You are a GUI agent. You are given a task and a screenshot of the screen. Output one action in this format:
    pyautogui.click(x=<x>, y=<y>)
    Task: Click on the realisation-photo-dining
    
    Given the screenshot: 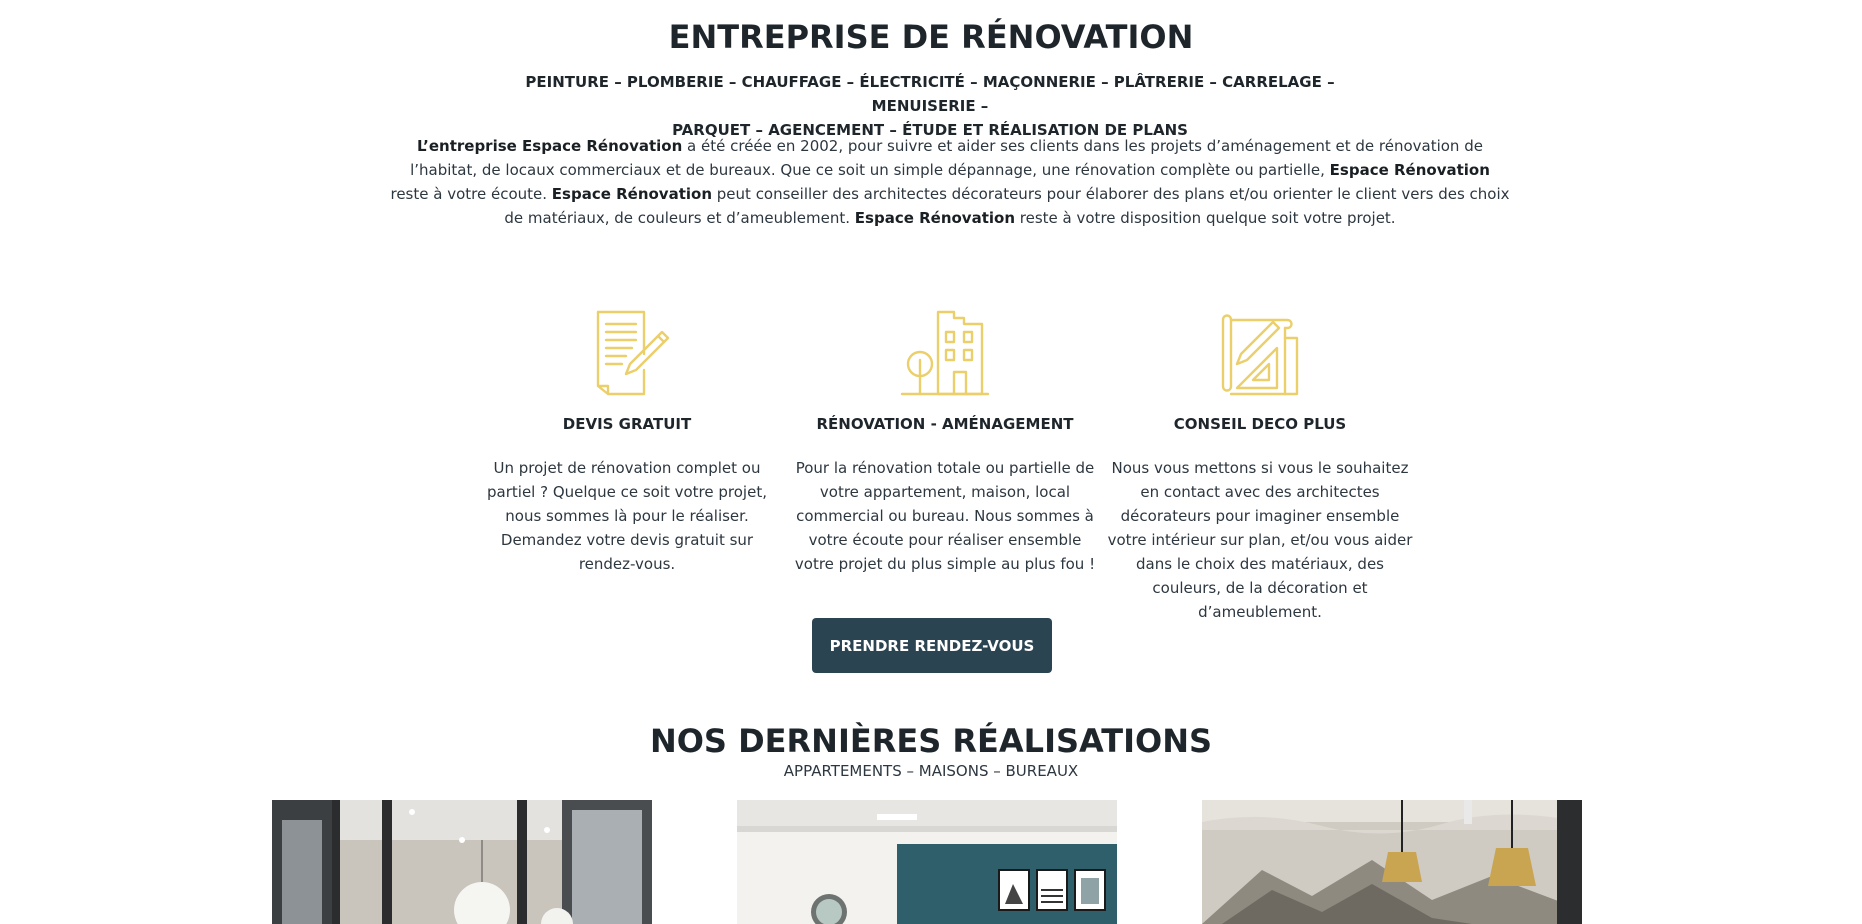 What is the action you would take?
    pyautogui.click(x=1392, y=862)
    